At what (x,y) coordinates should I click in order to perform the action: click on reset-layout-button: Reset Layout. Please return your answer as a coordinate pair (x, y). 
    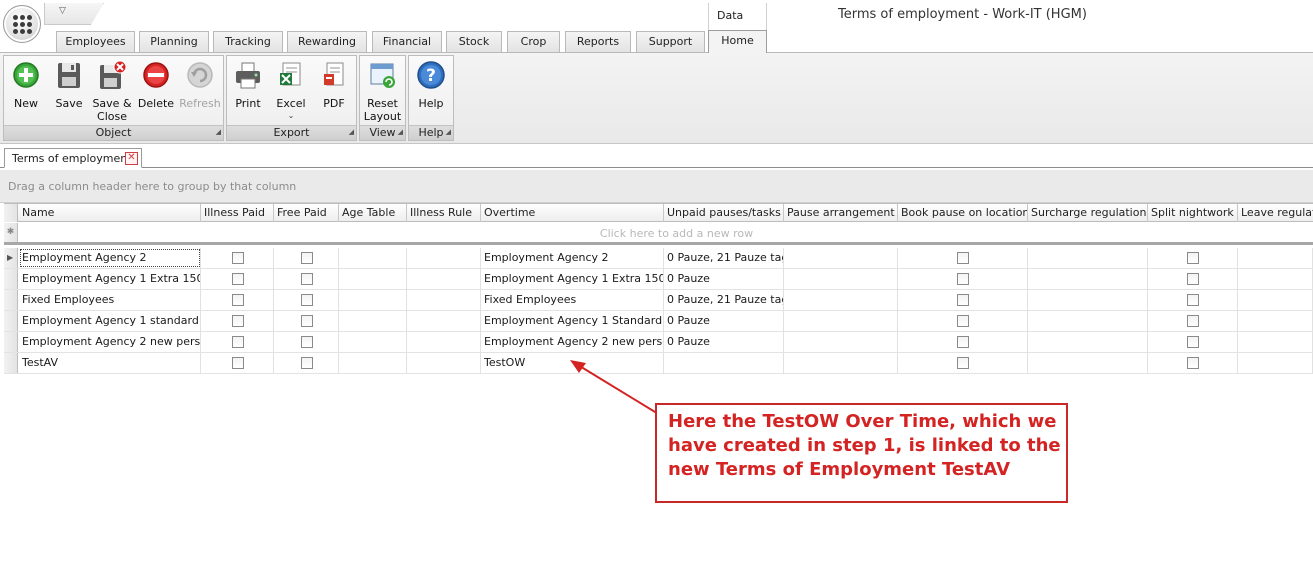
    Looking at the image, I should click on (382, 93).